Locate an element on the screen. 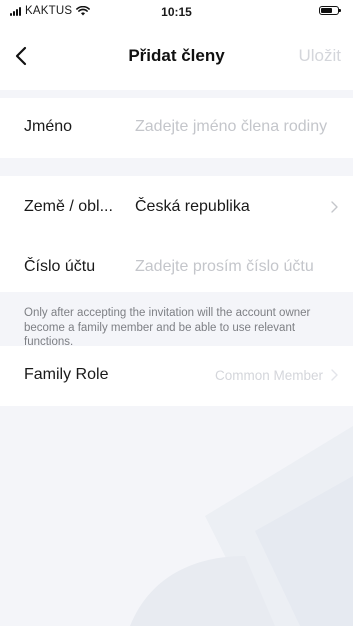  status-bar: KAKTUS 10:15 is located at coordinates (176, 11).